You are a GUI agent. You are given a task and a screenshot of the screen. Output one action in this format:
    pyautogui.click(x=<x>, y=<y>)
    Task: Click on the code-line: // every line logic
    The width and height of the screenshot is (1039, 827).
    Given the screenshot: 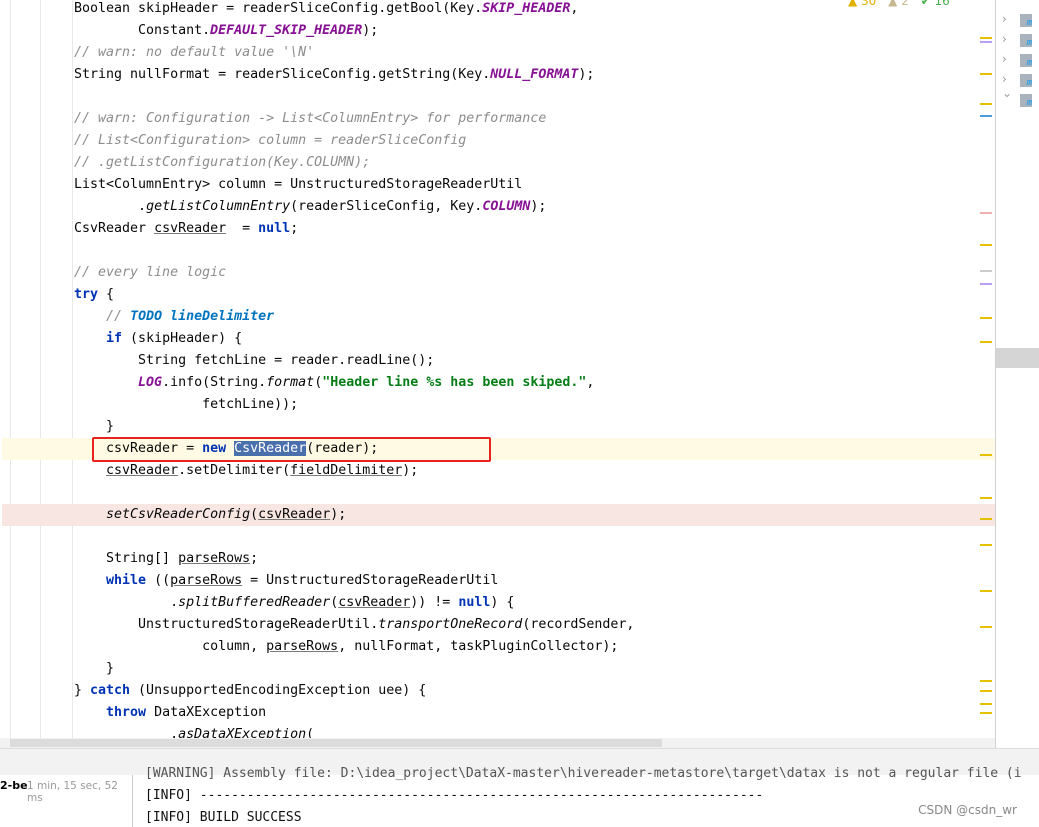 What is the action you would take?
    pyautogui.click(x=498, y=273)
    